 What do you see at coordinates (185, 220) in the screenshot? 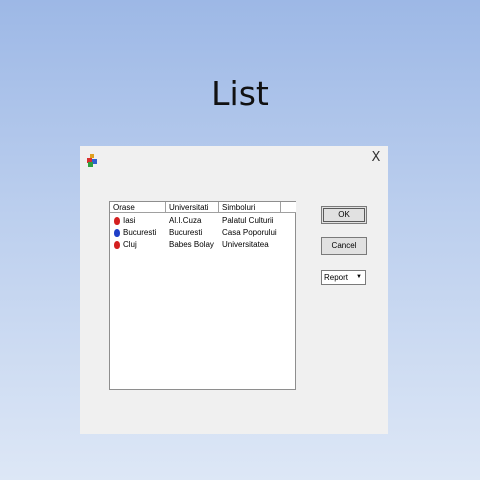
I see `cell-universitate: Al.I.Cuza` at bounding box center [185, 220].